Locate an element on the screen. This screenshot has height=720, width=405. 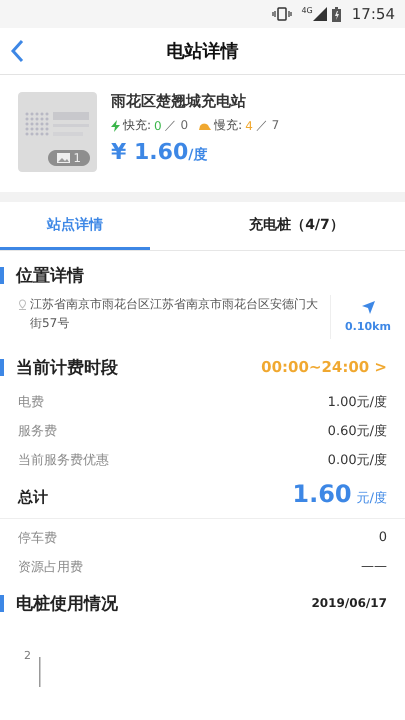
fee-label: 资源占用费 is located at coordinates (50, 567).